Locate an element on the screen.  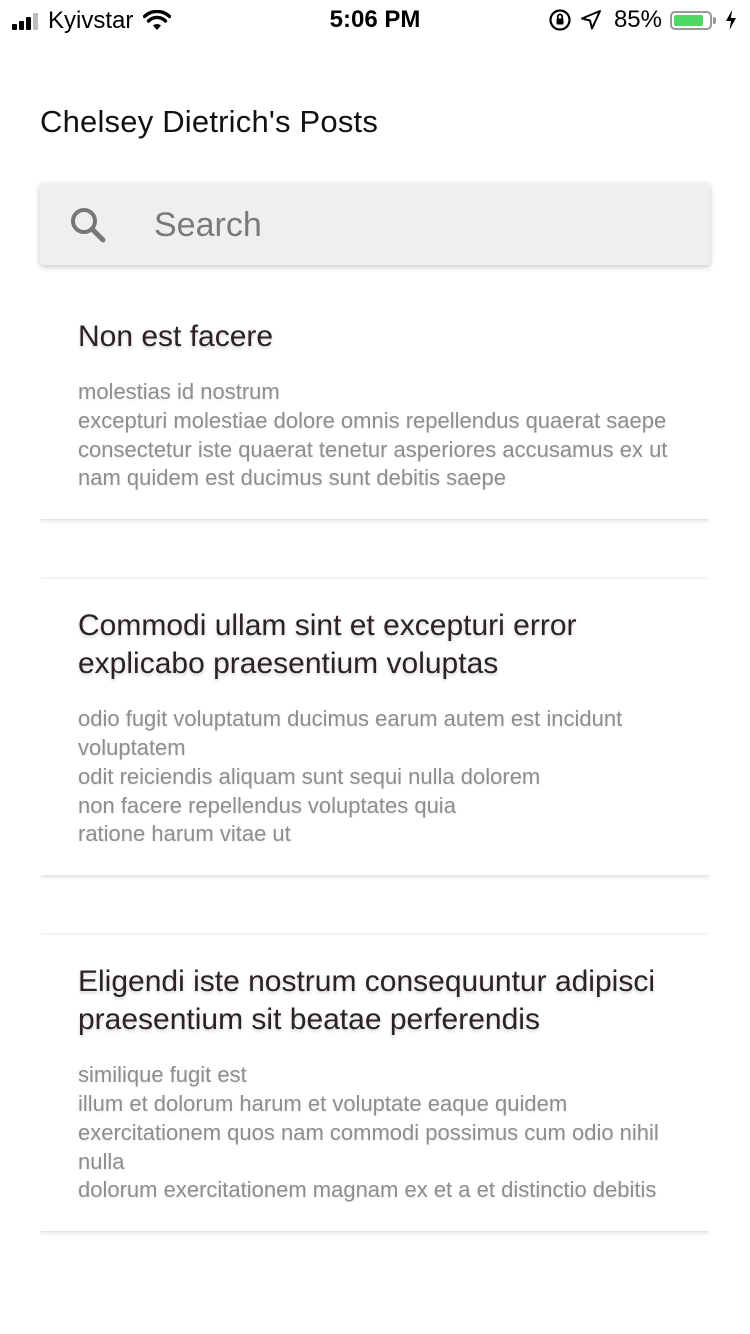
search-icon is located at coordinates (88, 225).